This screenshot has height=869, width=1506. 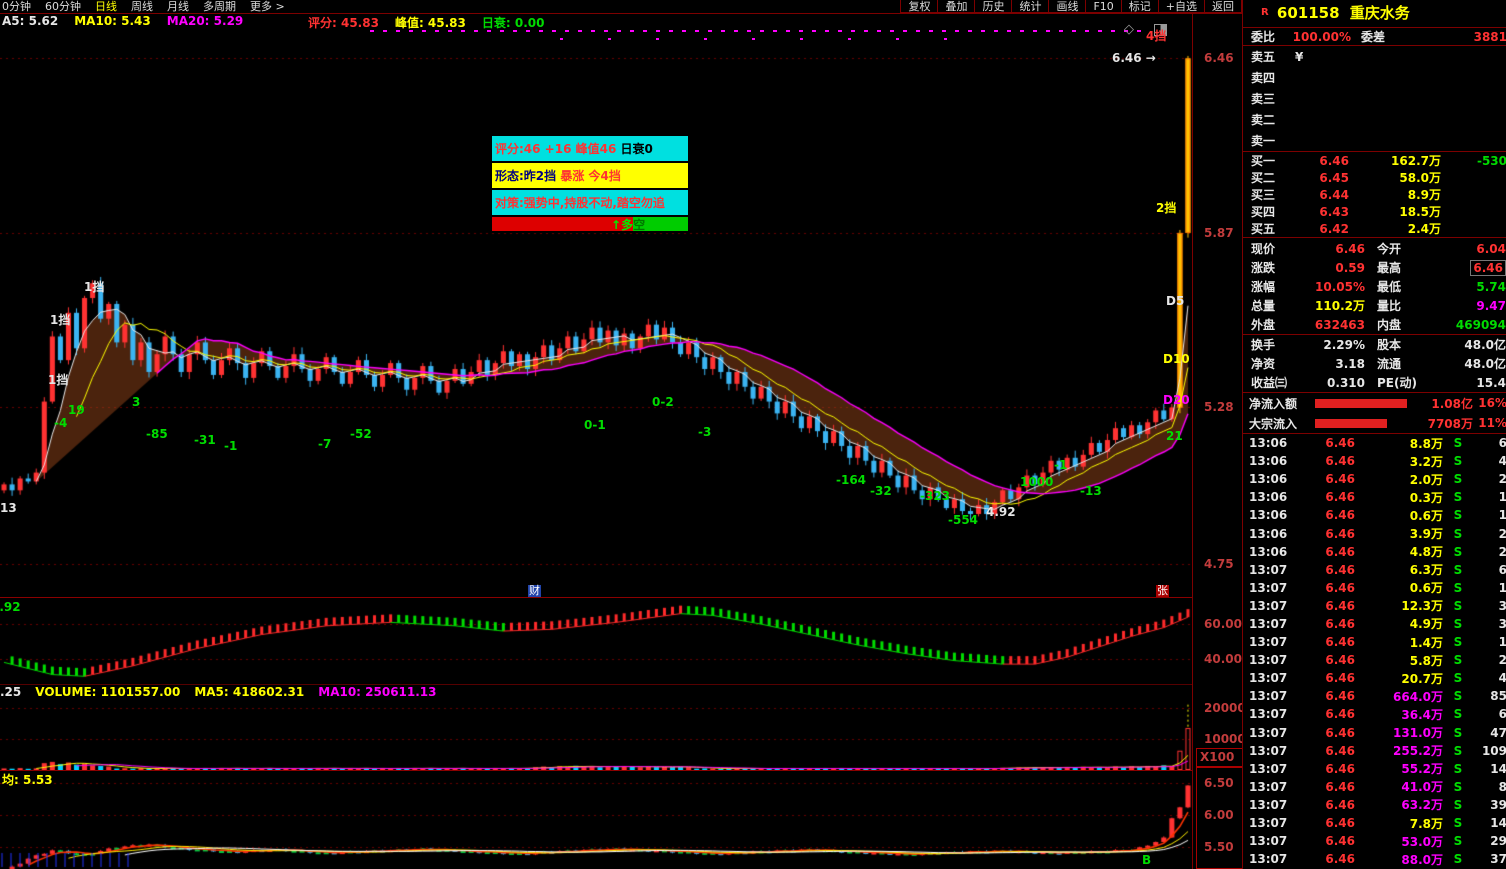 I want to click on buy-level-label: 买三, so click(x=1263, y=195).